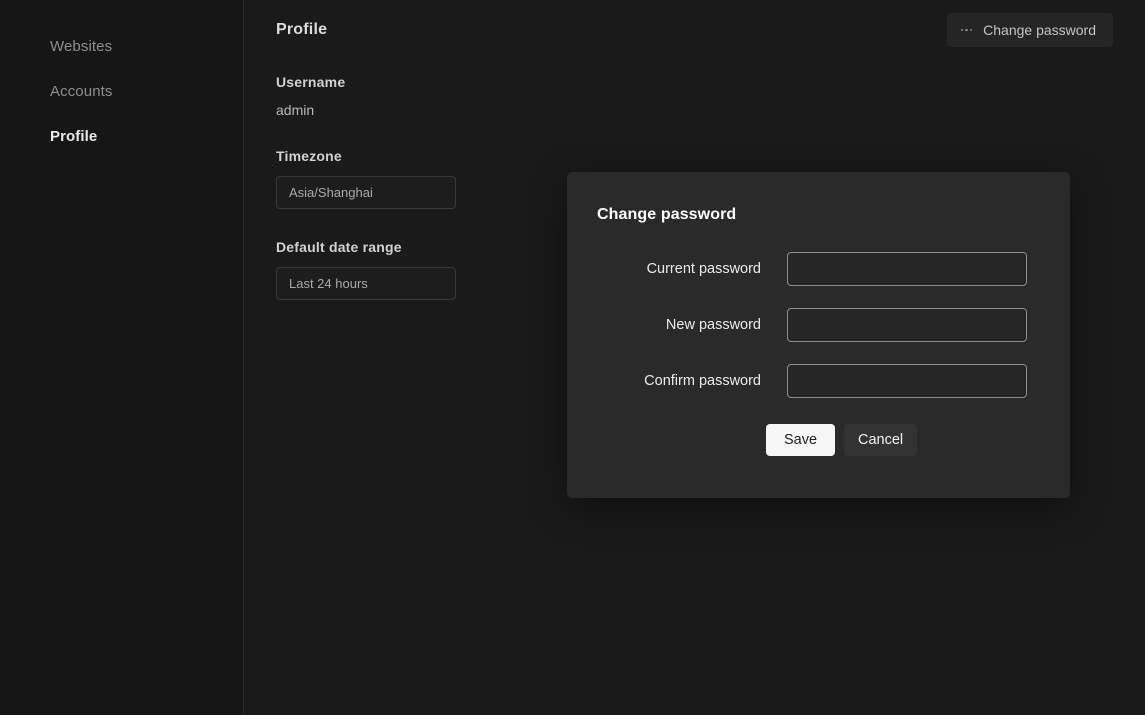 The height and width of the screenshot is (715, 1145). What do you see at coordinates (121, 46) in the screenshot?
I see `sidebar-item-websites: Websites` at bounding box center [121, 46].